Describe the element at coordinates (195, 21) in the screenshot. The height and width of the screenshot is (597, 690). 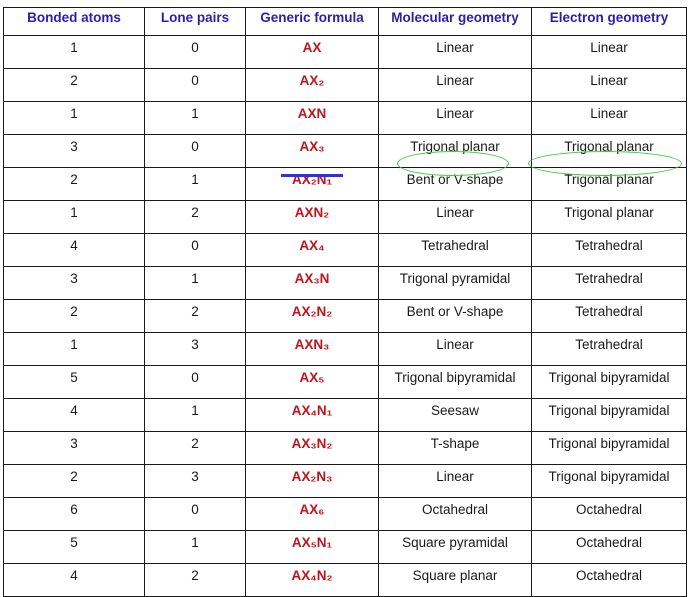
I see `header-lone-pairs: Lone pairs` at that location.